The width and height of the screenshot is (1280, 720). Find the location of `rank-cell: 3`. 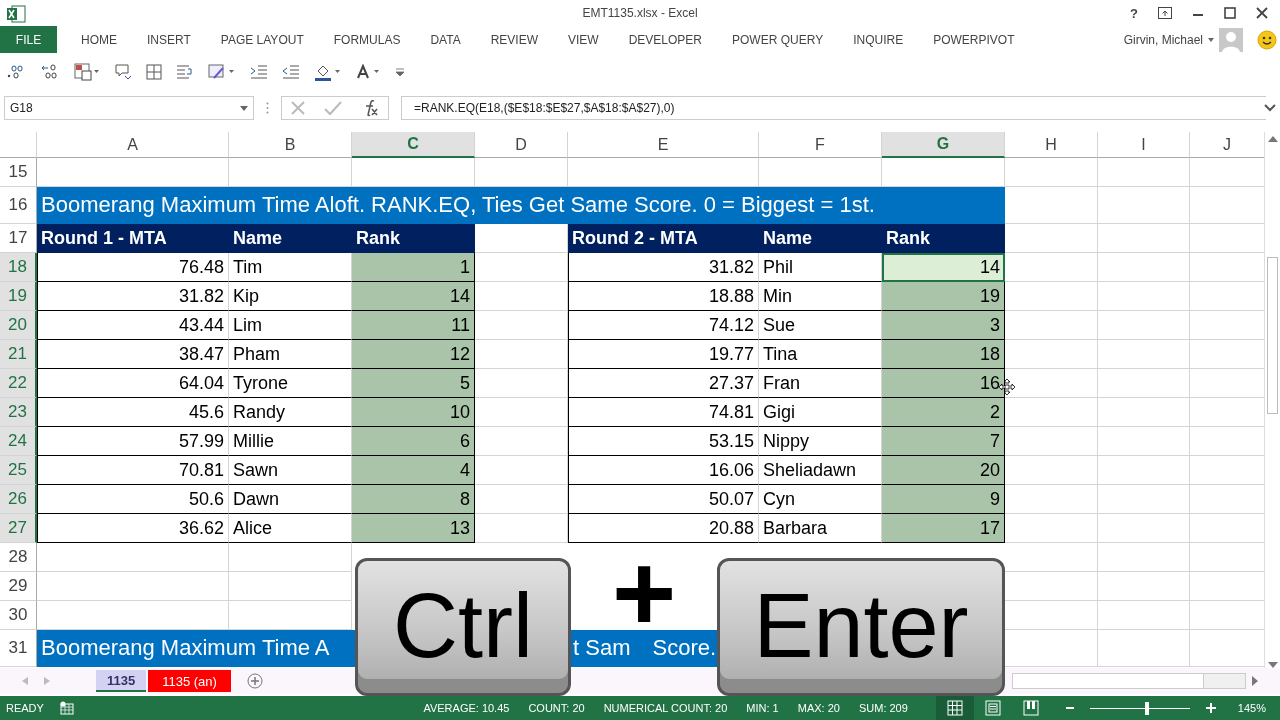

rank-cell: 3 is located at coordinates (943, 325).